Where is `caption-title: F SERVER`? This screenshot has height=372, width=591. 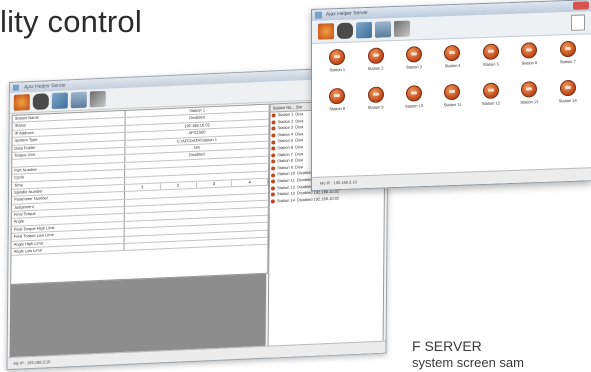
caption-title: F SERVER is located at coordinates (447, 346).